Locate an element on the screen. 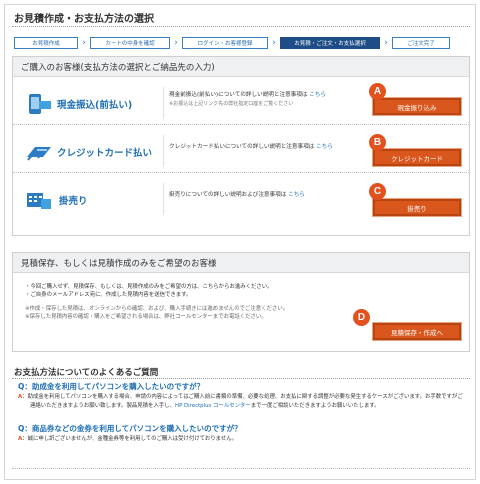 Image resolution: width=480 pixels, height=484 pixels. payment-name-bank-transfer: 現金振込(前払い) is located at coordinates (95, 105).